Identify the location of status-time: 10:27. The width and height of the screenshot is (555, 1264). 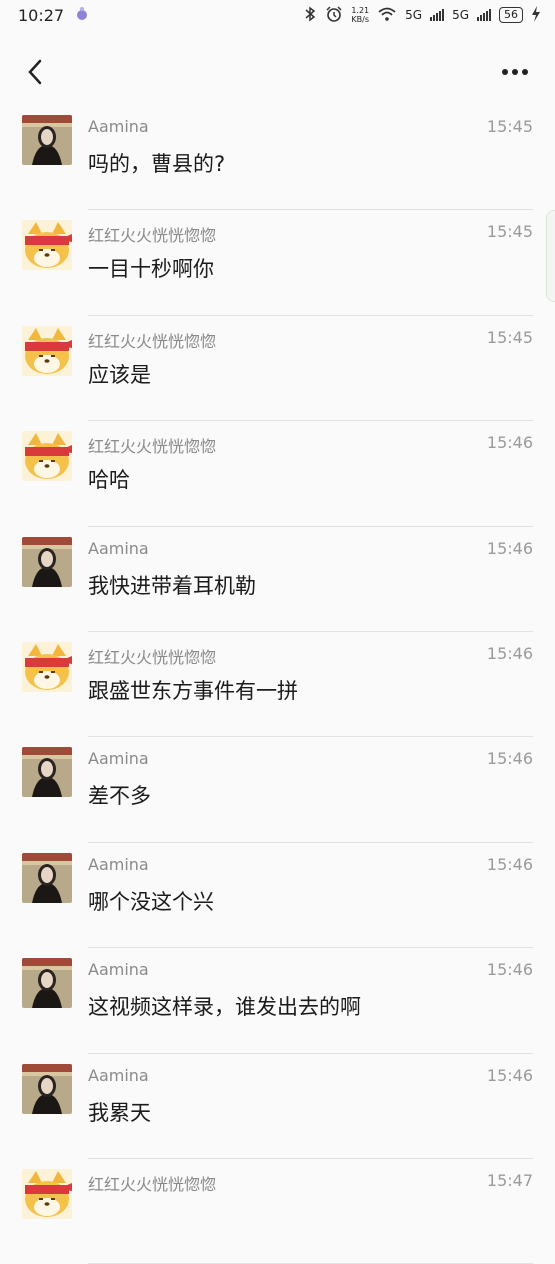
(41, 15).